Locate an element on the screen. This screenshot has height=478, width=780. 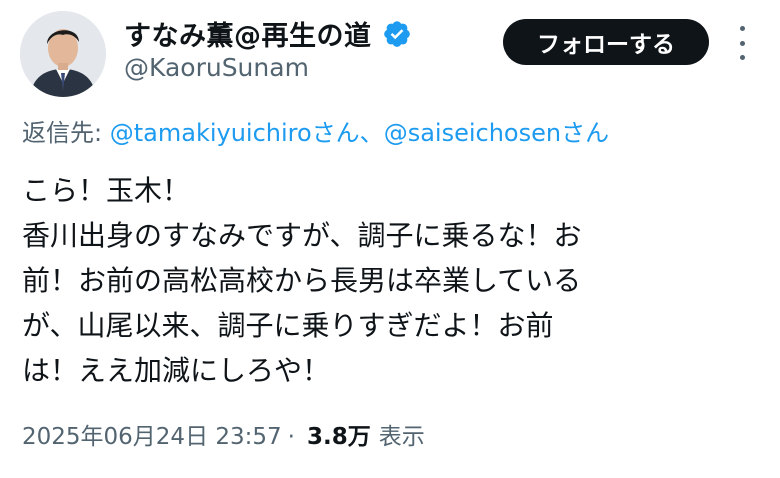
reply-to-line: 返信先: @tamakiyuichiroさん、@saiseichosenさん is located at coordinates (315, 130).